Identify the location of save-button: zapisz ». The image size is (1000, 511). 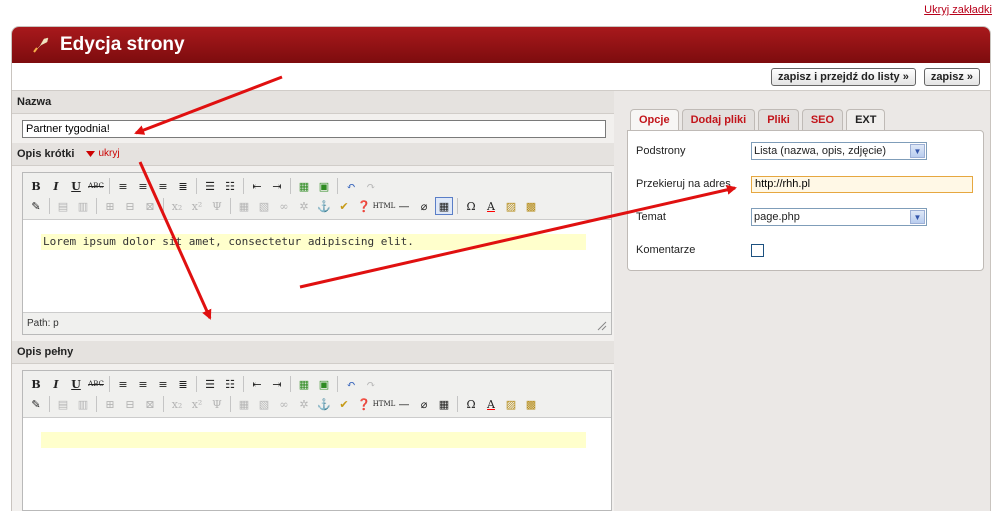
(951, 77).